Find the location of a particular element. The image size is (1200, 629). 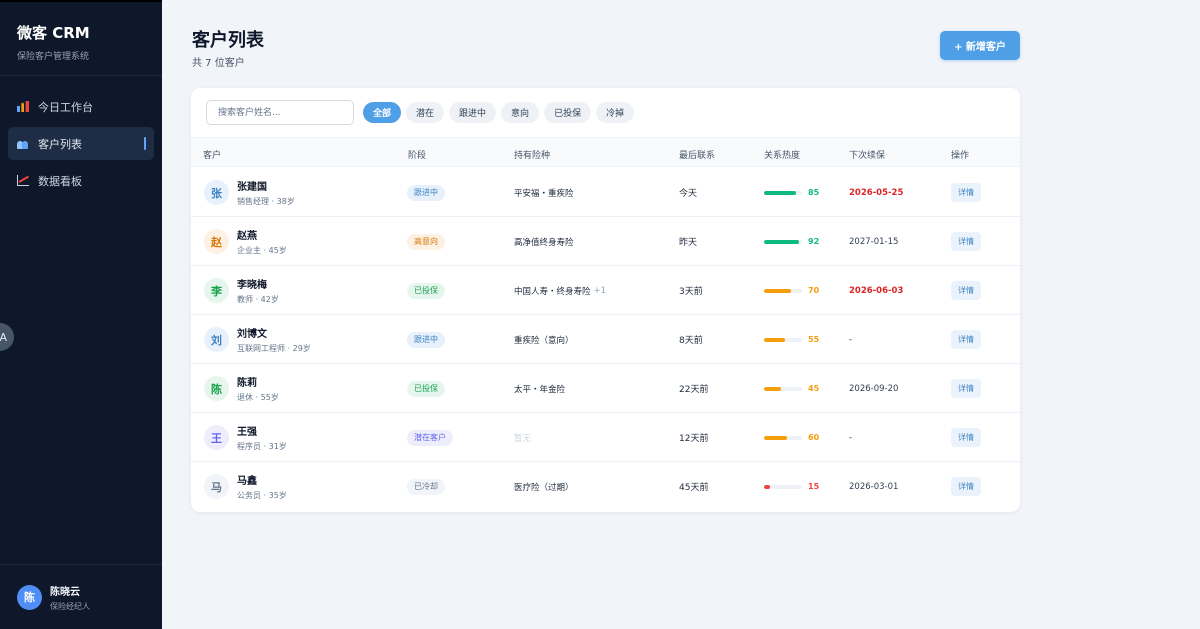

customer-meta: 企业主 · 45岁 is located at coordinates (262, 250).